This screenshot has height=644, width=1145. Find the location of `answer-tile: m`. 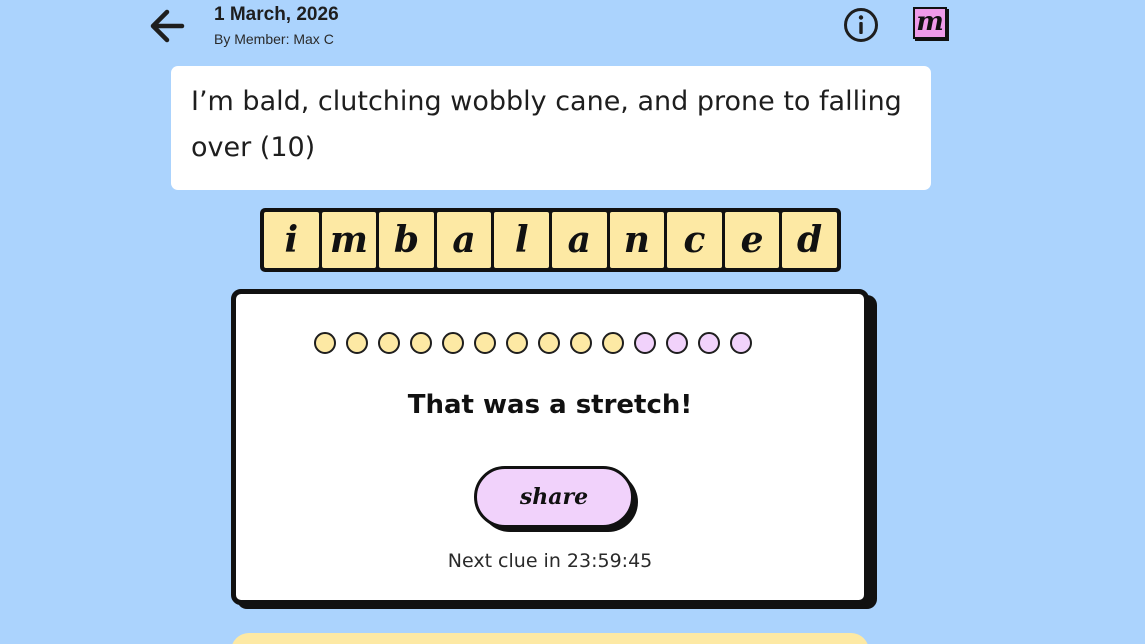

answer-tile: m is located at coordinates (349, 240).